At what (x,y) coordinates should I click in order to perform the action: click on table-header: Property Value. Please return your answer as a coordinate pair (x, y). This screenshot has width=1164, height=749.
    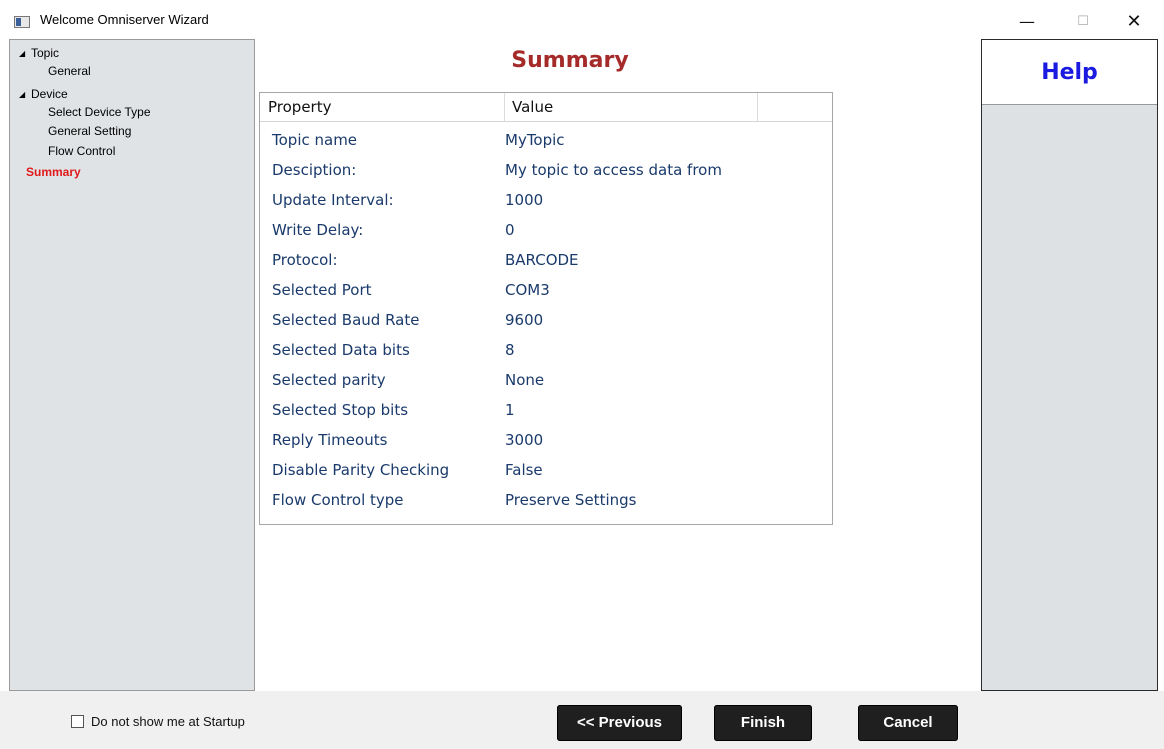
    Looking at the image, I should click on (546, 107).